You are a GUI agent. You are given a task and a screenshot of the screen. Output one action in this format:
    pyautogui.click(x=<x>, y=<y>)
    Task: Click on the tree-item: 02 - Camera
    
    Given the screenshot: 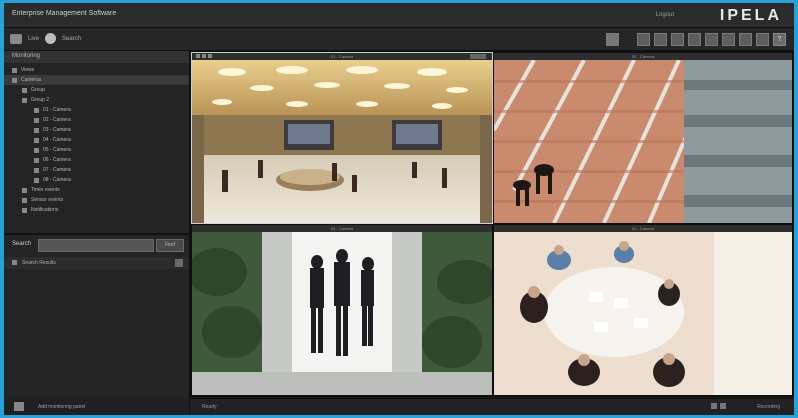 What is the action you would take?
    pyautogui.click(x=96, y=120)
    